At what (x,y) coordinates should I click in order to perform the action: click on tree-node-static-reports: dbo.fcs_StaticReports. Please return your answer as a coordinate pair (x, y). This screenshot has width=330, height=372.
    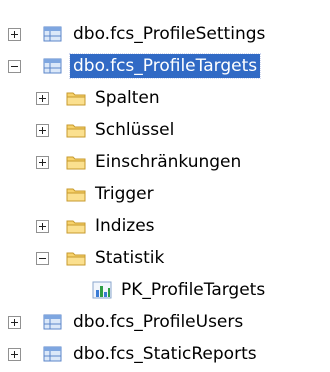
    Looking at the image, I should click on (165, 356).